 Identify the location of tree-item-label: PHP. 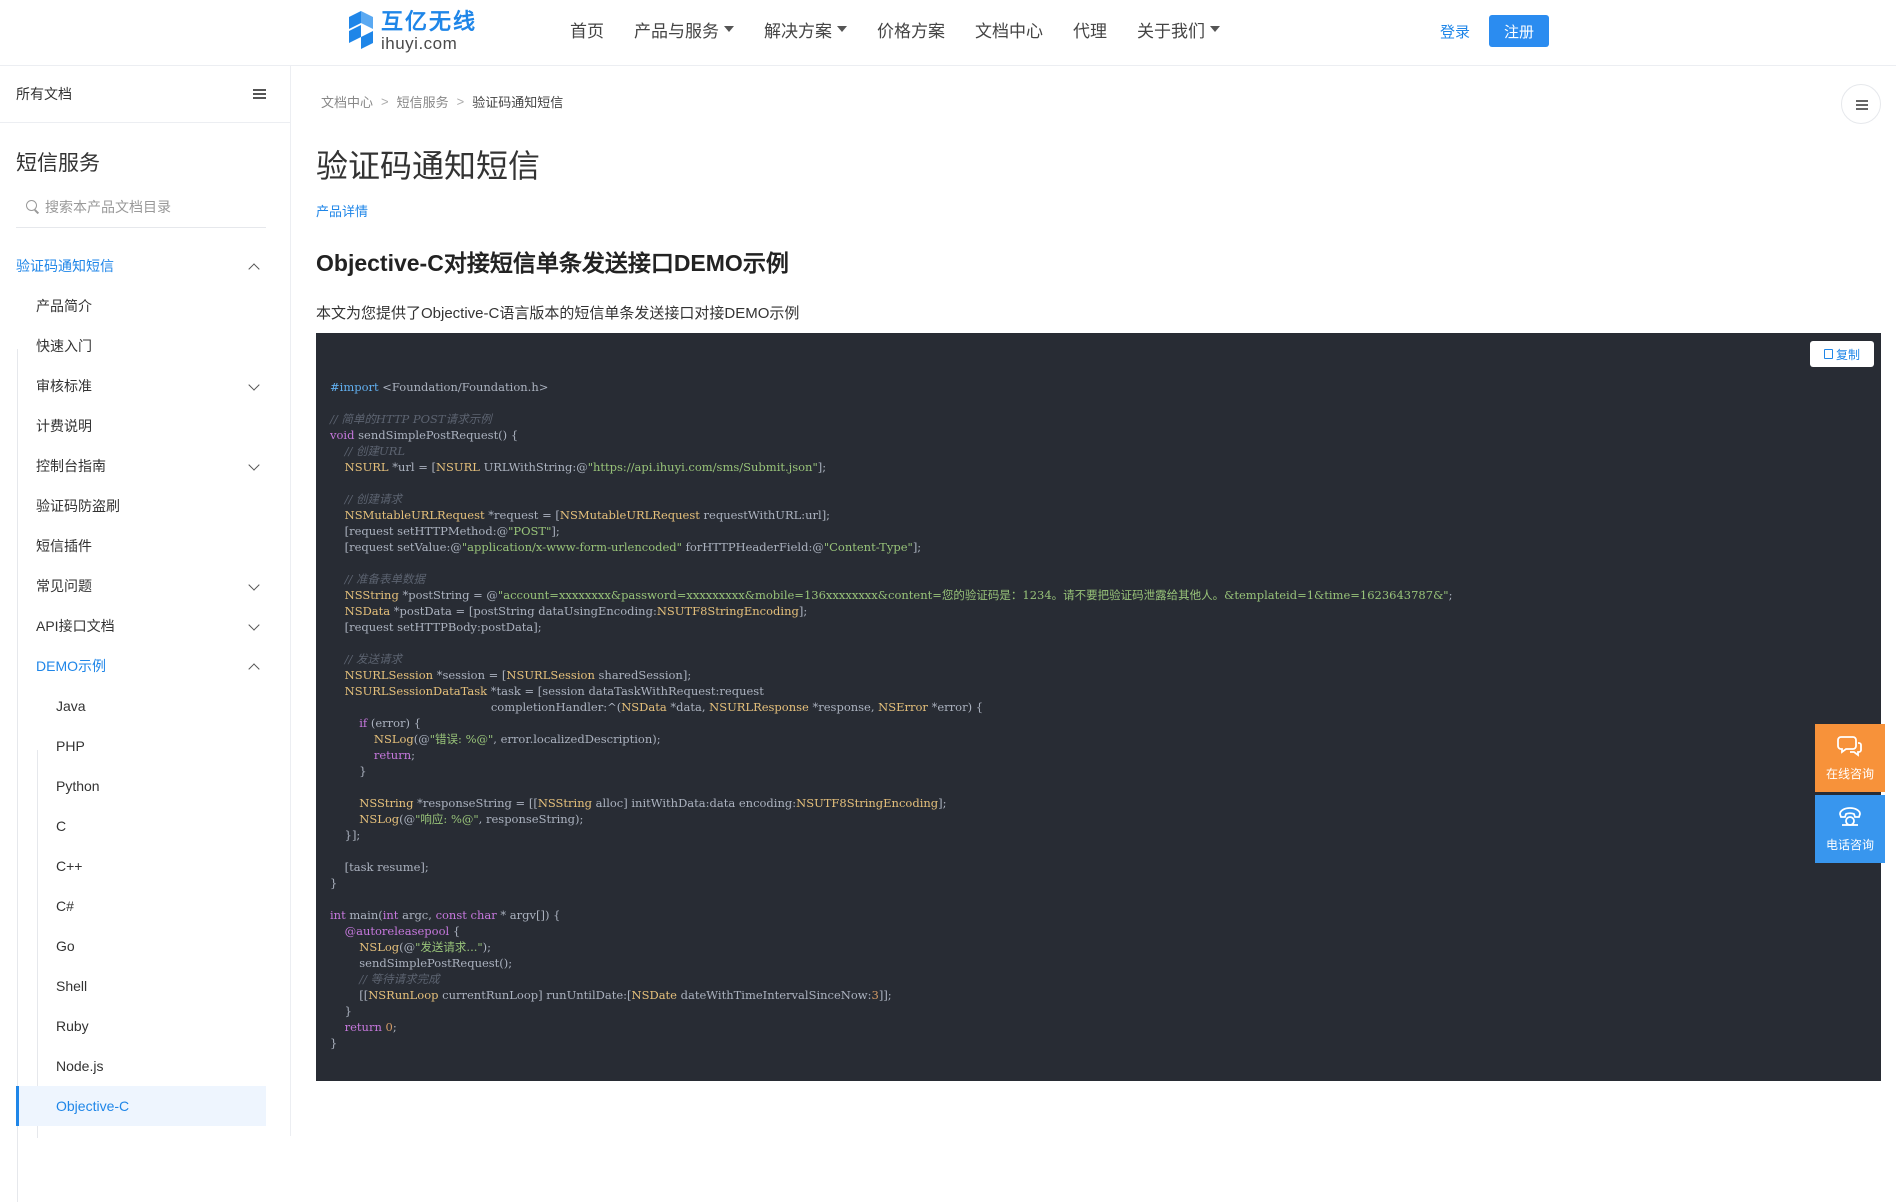
(70, 746).